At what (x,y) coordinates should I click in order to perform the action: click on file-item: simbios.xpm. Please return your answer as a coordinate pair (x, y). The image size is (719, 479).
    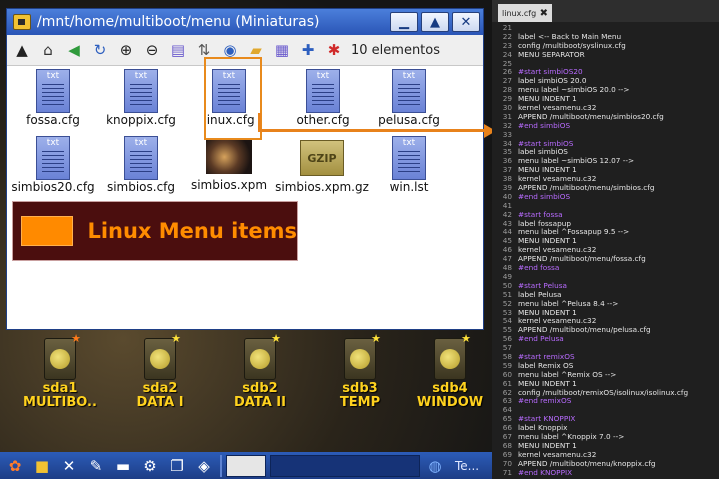
    Looking at the image, I should click on (229, 164).